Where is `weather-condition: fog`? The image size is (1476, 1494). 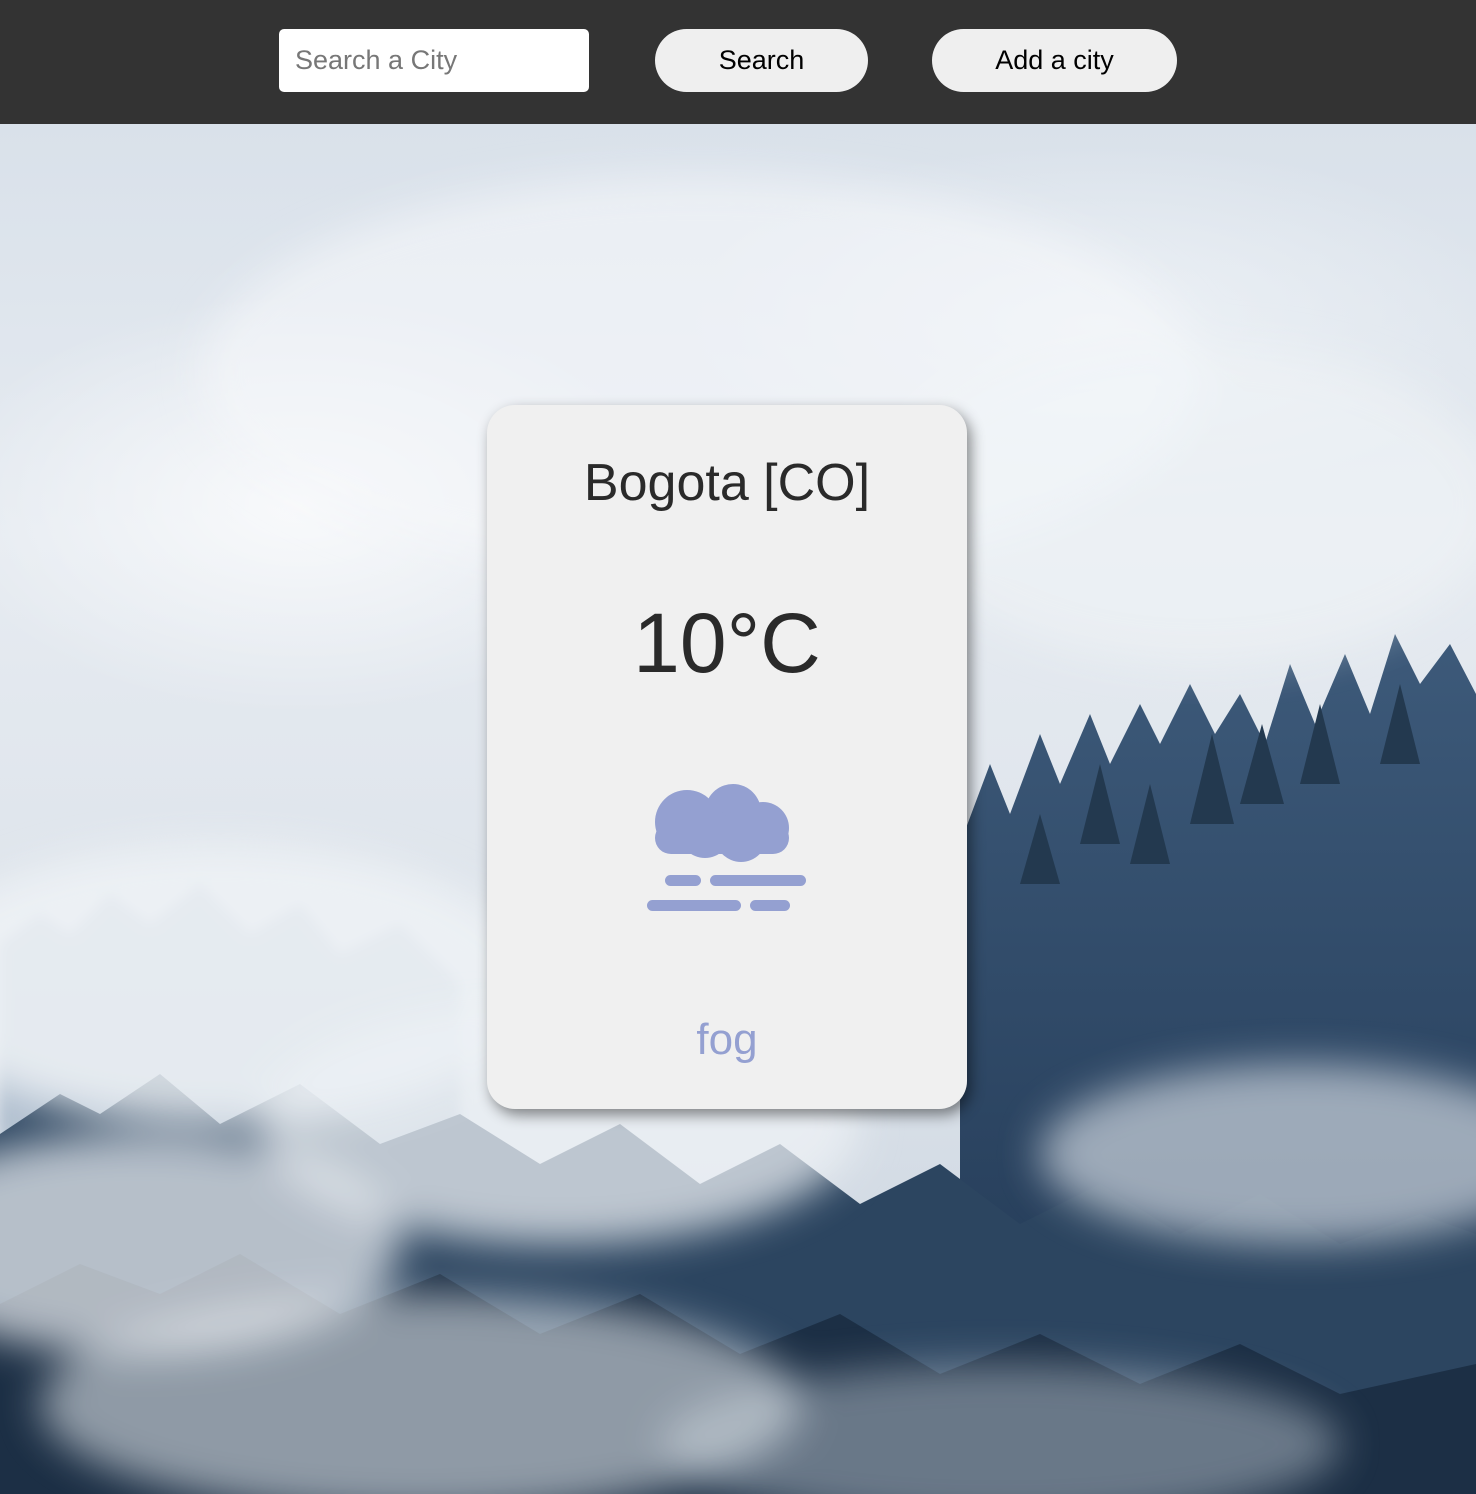
weather-condition: fog is located at coordinates (727, 1039).